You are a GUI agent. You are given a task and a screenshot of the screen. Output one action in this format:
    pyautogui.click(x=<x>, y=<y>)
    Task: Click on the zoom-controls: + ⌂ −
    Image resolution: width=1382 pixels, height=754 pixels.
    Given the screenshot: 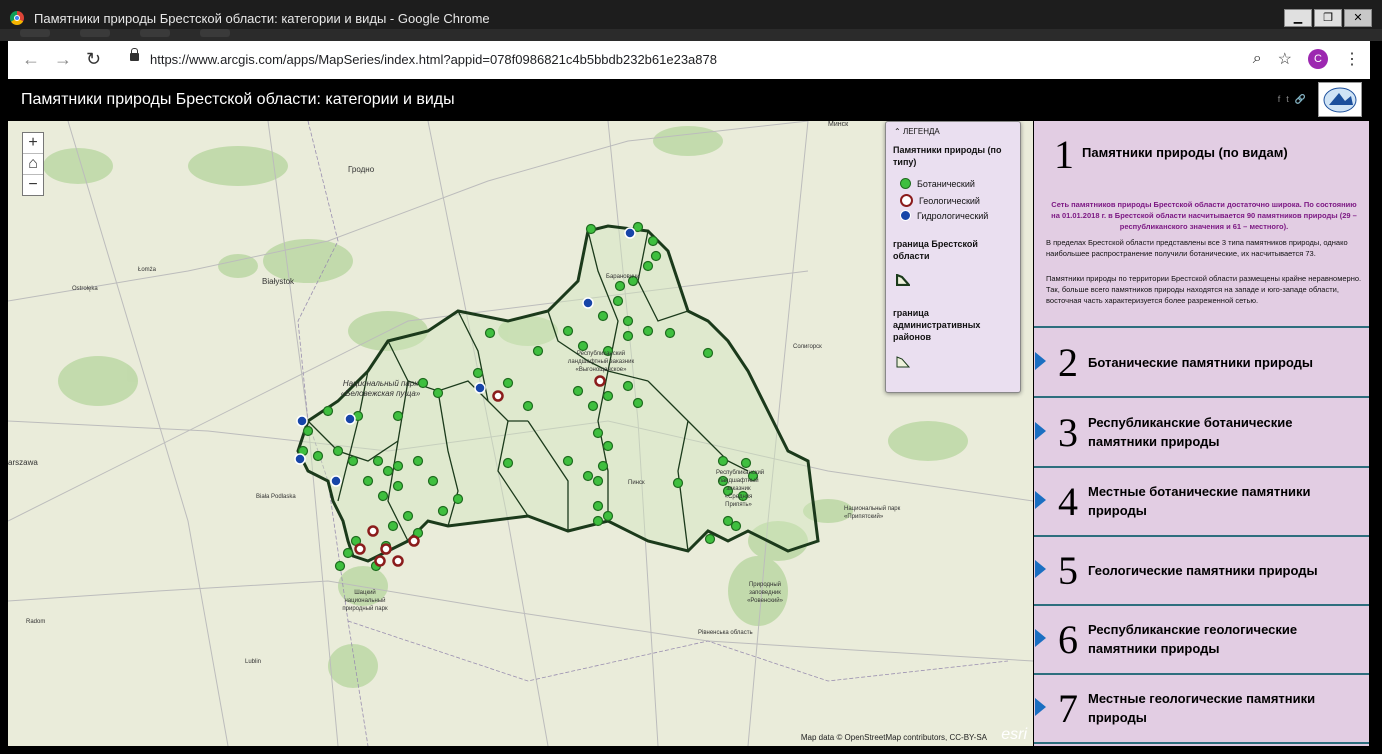 What is the action you would take?
    pyautogui.click(x=33, y=164)
    